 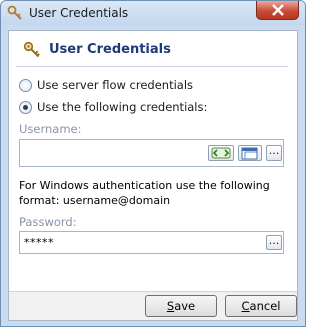 What do you see at coordinates (25, 107) in the screenshot?
I see `radio-following-credentials-button` at bounding box center [25, 107].